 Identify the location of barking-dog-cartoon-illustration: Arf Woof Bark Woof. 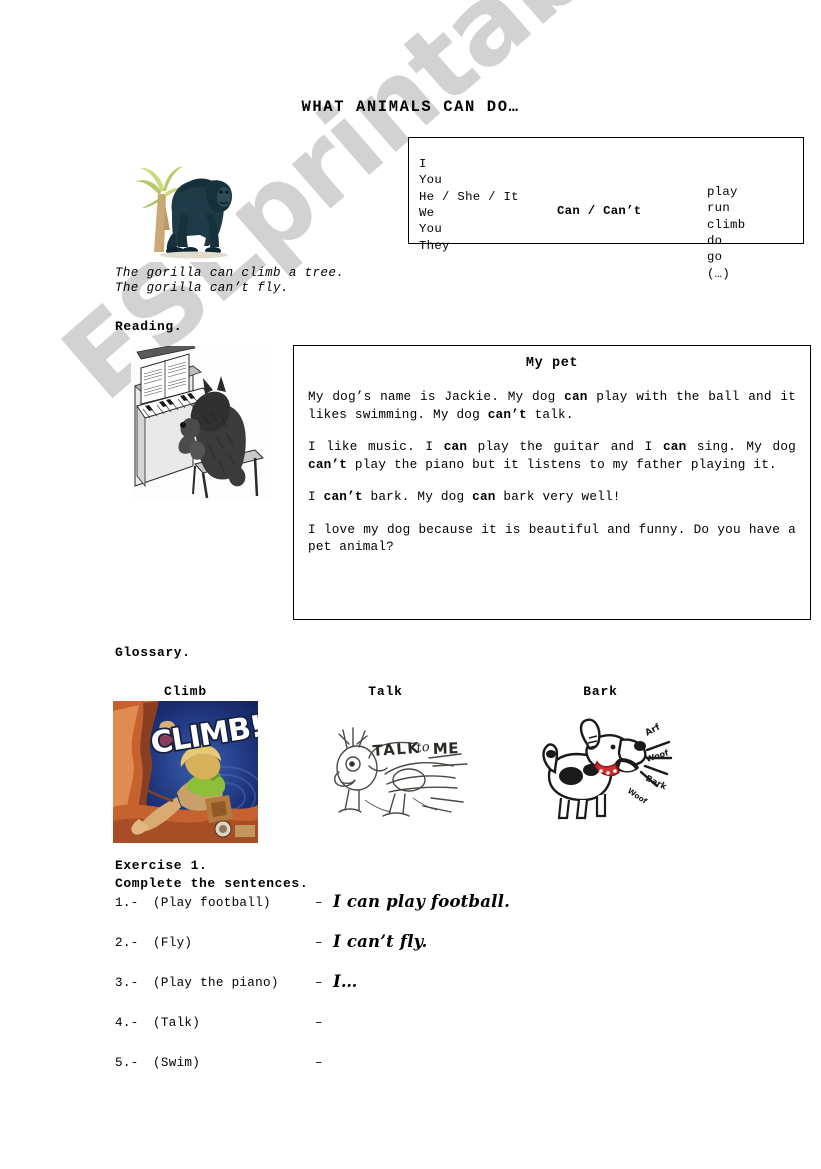
(605, 770).